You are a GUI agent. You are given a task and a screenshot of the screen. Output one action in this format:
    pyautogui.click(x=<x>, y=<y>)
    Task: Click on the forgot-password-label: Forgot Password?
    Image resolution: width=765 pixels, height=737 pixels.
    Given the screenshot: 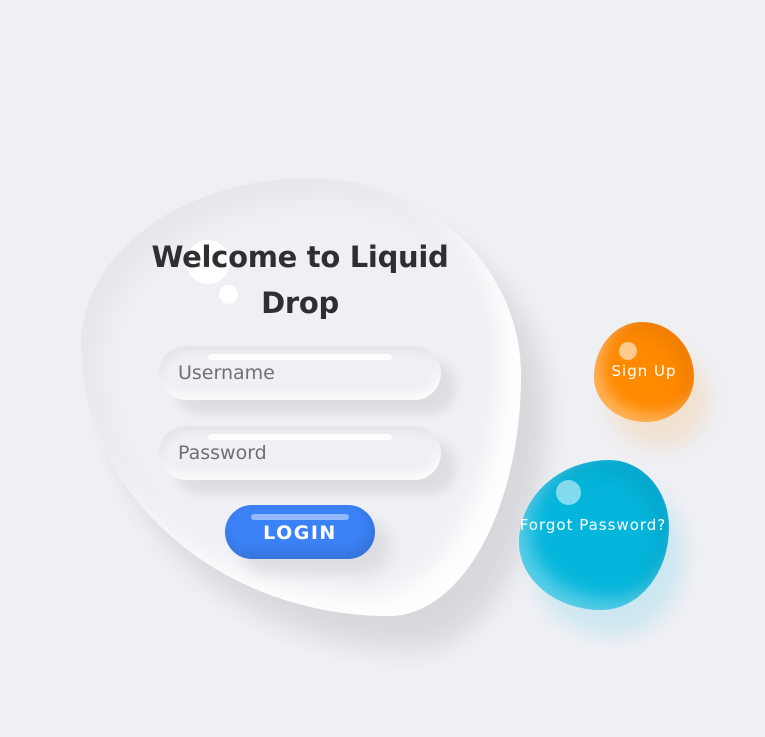 What is the action you would take?
    pyautogui.click(x=593, y=525)
    